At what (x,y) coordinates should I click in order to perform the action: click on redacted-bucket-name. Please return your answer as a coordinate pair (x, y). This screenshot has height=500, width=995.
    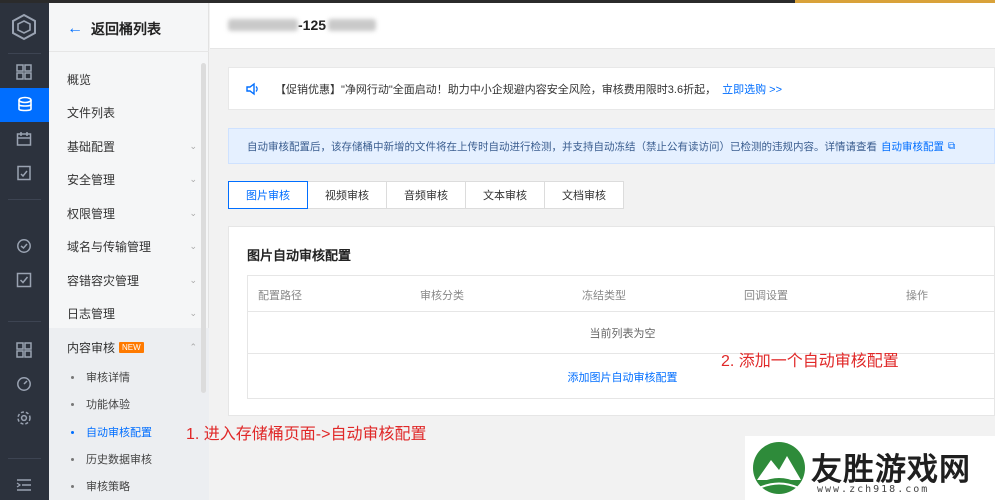
    Looking at the image, I should click on (263, 25).